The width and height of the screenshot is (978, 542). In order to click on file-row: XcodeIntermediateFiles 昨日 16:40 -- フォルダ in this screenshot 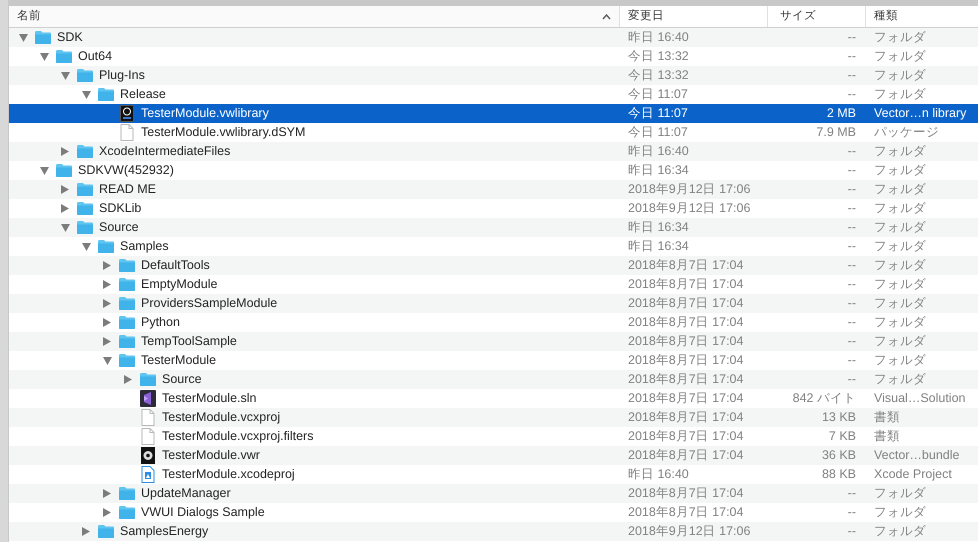, I will do `click(493, 151)`.